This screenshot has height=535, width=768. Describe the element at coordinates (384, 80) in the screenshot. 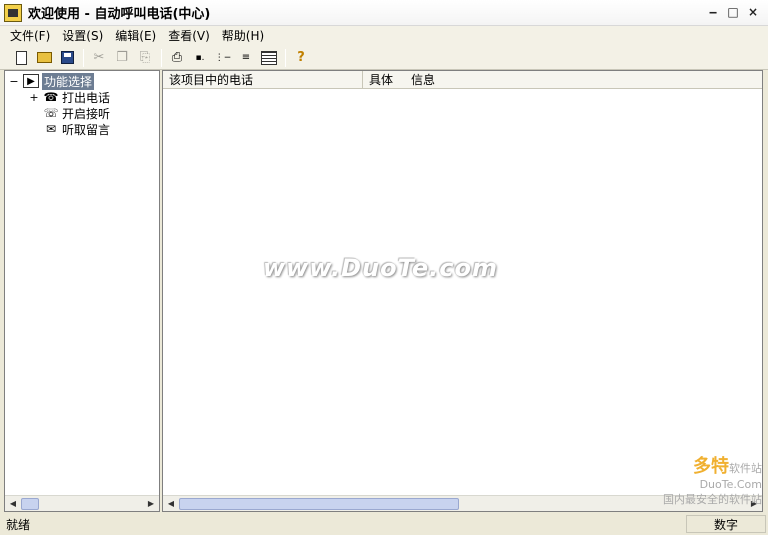

I see `column-header-detail: 具体` at that location.